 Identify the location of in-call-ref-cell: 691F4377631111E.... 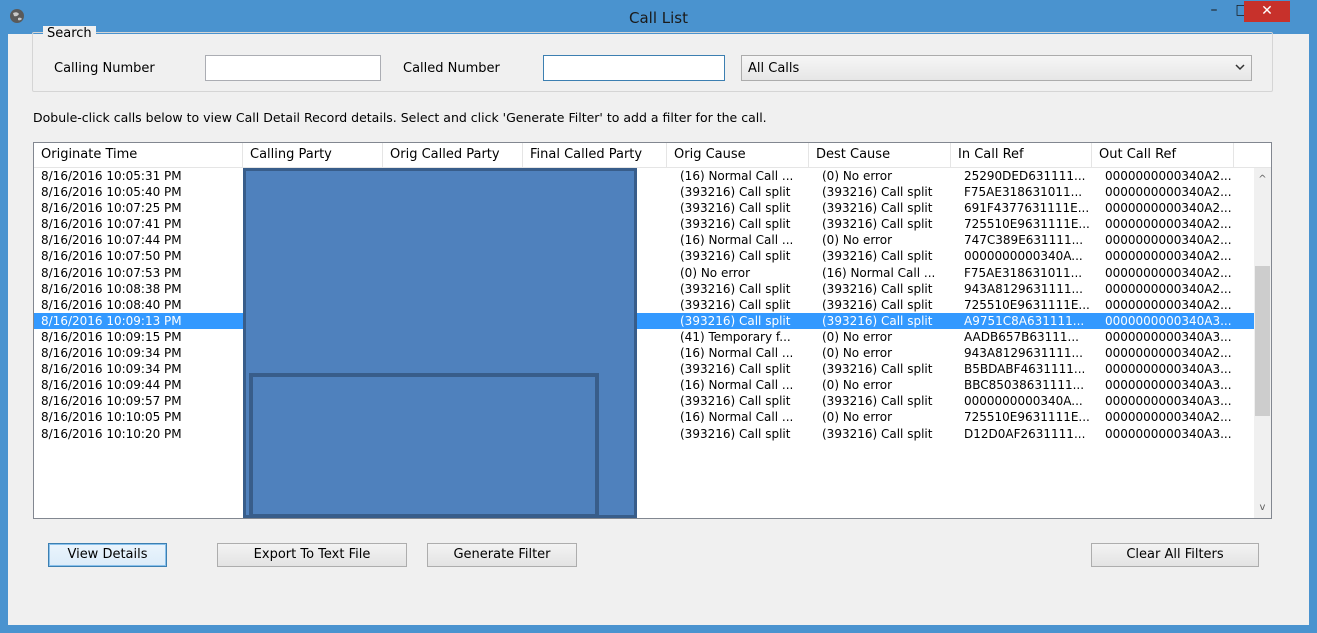
(1027, 208).